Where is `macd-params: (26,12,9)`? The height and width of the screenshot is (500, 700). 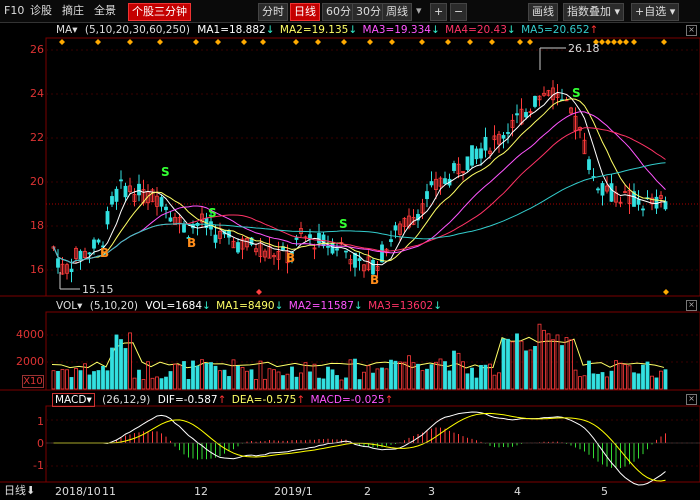 macd-params: (26,12,9) is located at coordinates (126, 400).